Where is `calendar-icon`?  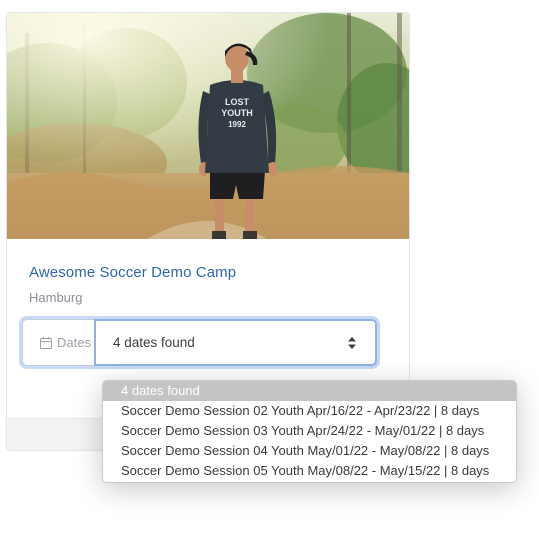
calendar-icon is located at coordinates (46, 342).